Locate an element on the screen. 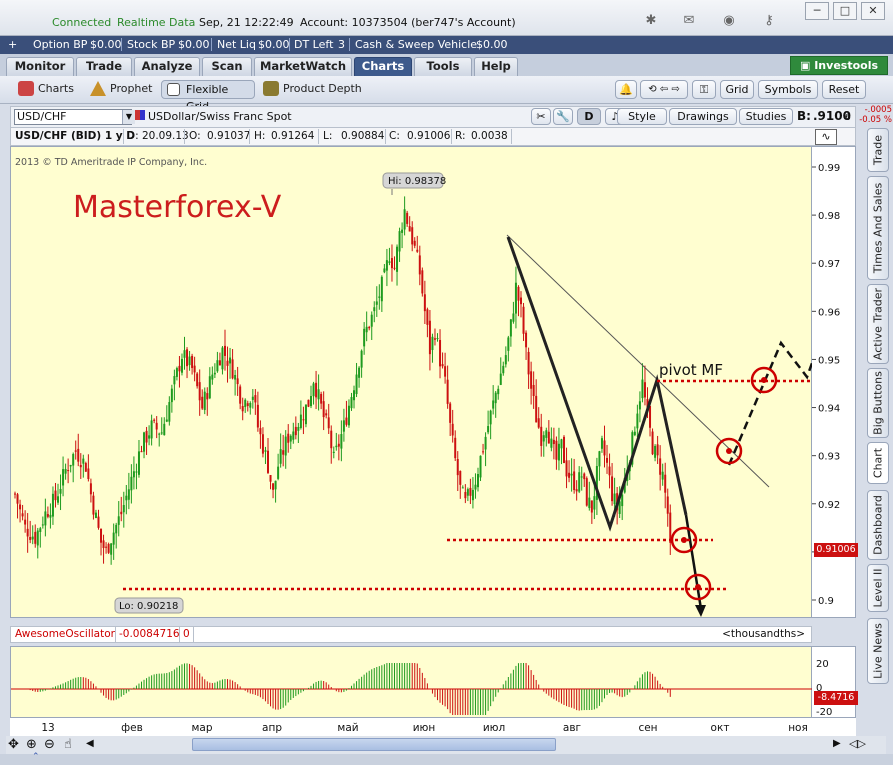  scroll-left-icon: ◀ is located at coordinates (90, 743).